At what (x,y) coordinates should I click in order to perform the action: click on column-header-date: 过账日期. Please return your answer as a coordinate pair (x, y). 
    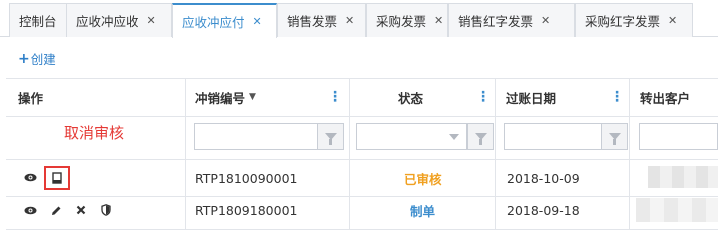
    Looking at the image, I should click on (531, 98).